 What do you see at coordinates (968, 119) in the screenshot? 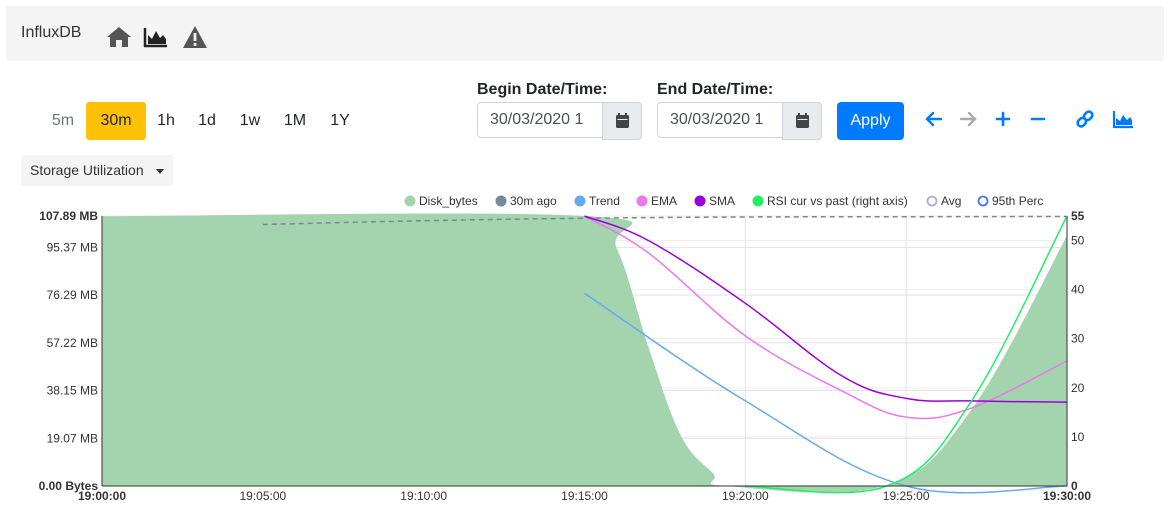
I see `arrow-right-icon` at bounding box center [968, 119].